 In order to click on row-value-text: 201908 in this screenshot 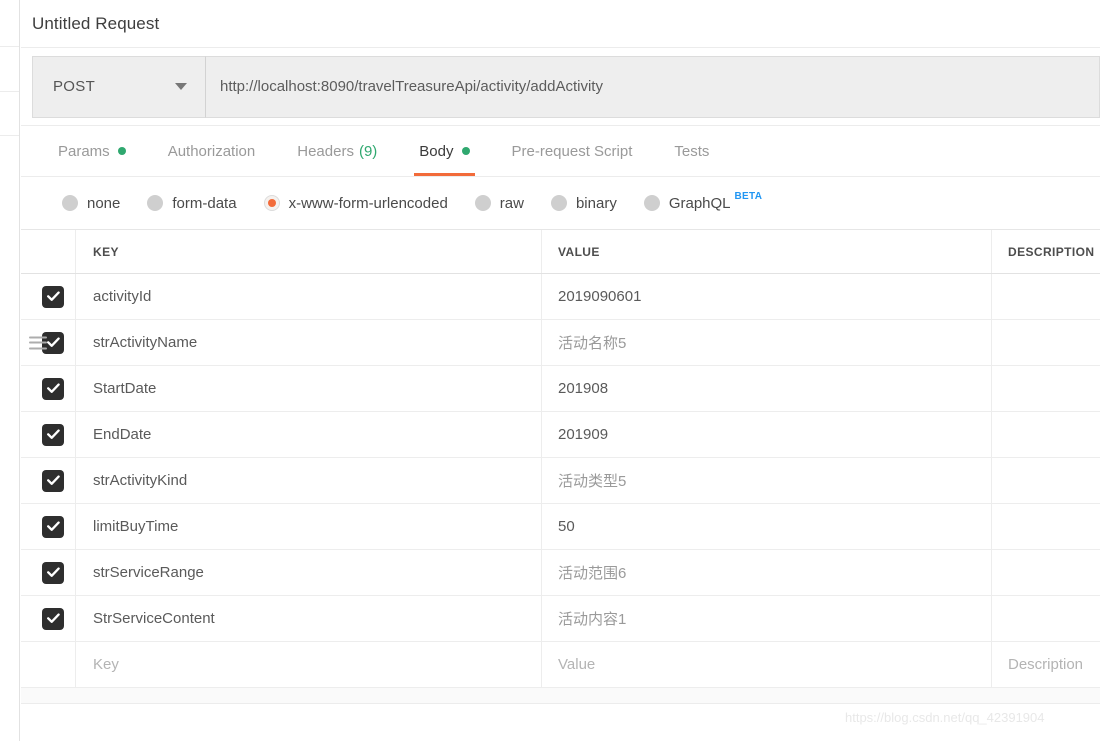, I will do `click(583, 388)`.